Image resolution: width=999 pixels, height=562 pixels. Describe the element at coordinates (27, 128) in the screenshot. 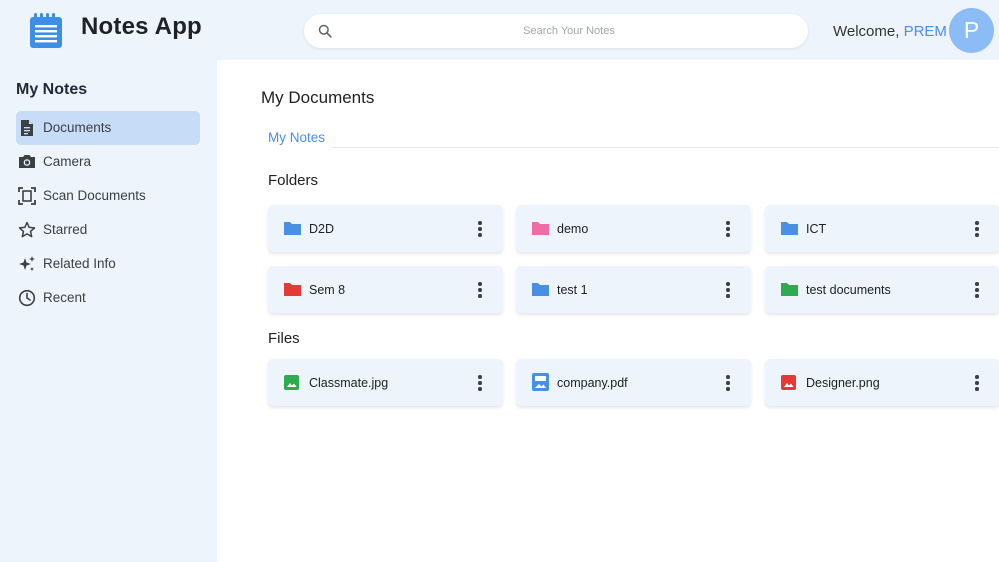

I see `document-icon` at that location.